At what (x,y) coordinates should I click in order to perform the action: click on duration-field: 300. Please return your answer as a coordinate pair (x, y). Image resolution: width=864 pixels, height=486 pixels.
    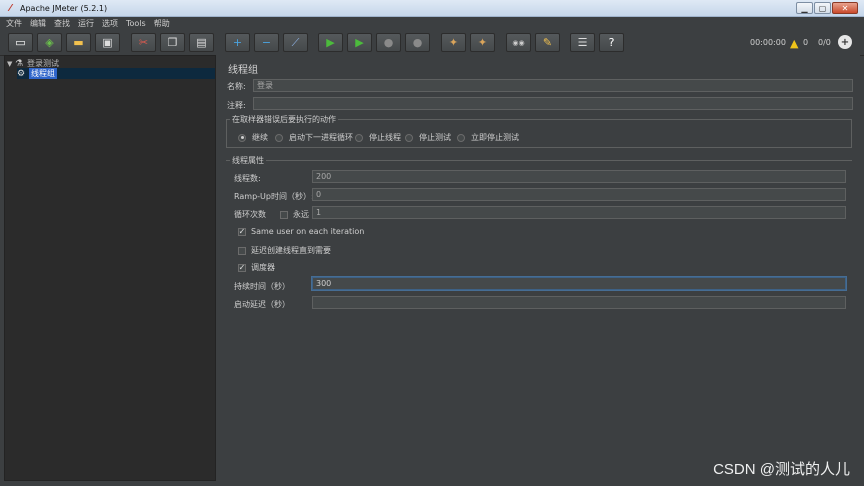
    Looking at the image, I should click on (579, 283).